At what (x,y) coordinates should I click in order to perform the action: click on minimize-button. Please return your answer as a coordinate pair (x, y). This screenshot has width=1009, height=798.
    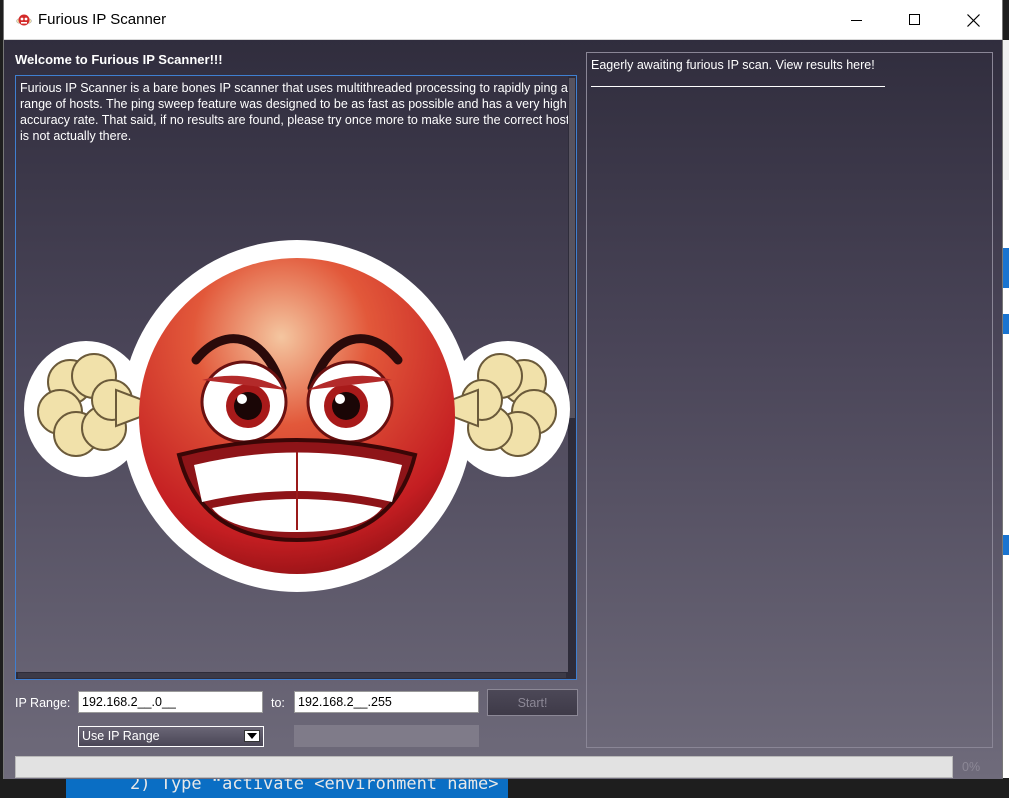
    Looking at the image, I should click on (857, 20).